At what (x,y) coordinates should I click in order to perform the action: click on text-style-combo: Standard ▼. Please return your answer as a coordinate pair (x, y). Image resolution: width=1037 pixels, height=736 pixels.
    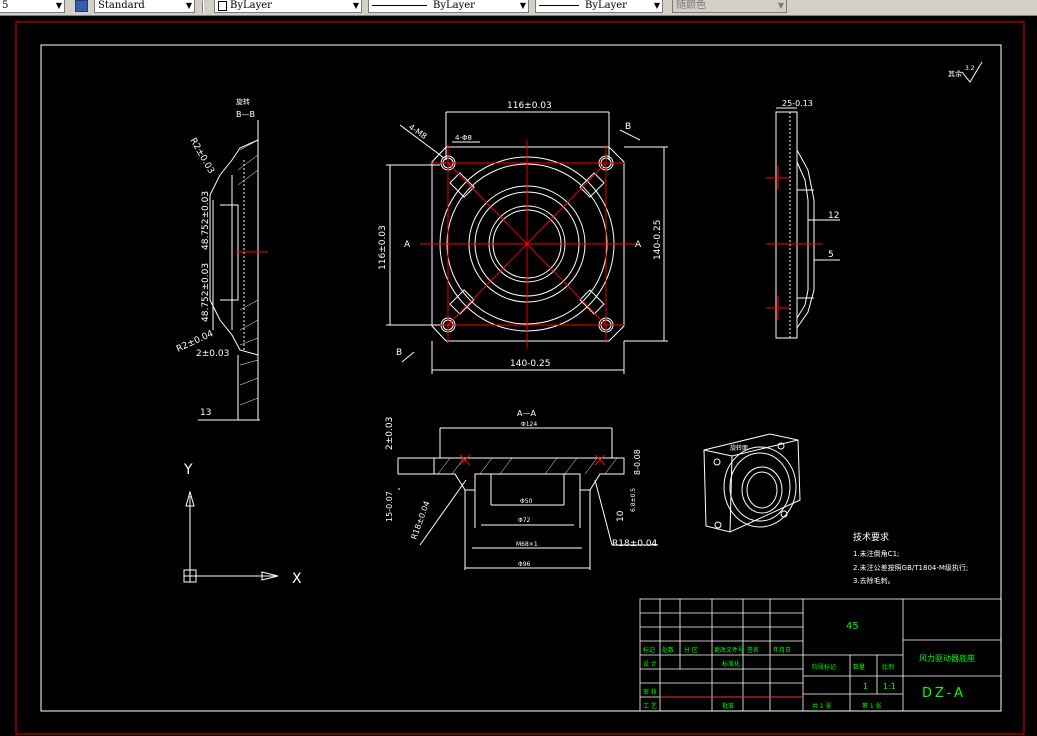
    Looking at the image, I should click on (144, 6).